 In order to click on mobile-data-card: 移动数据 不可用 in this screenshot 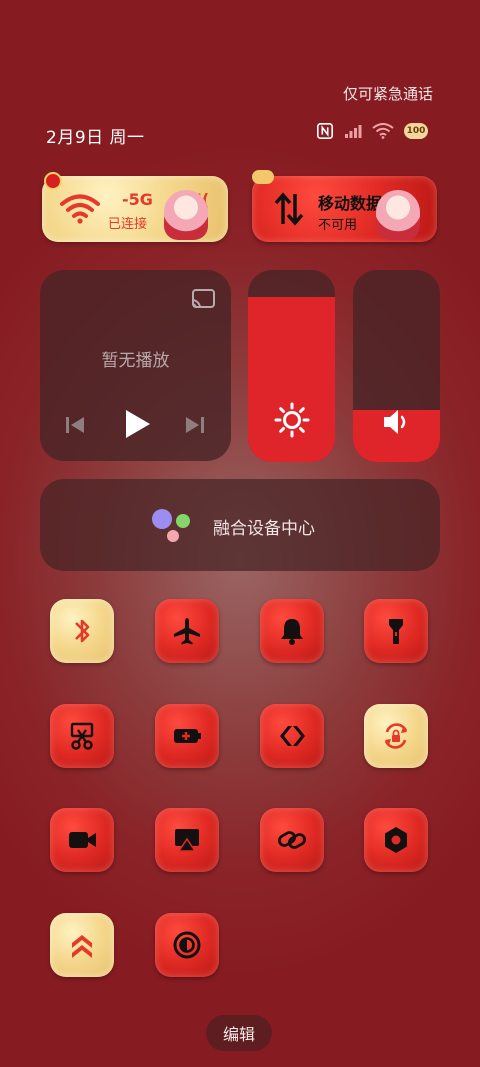, I will do `click(344, 206)`.